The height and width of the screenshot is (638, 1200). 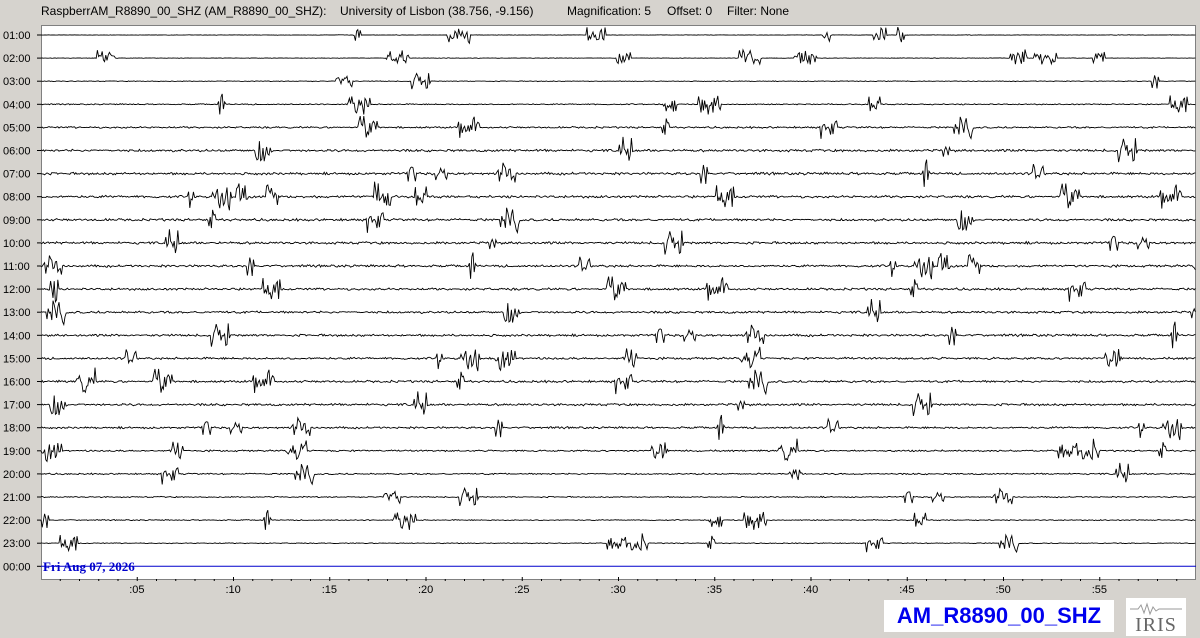 What do you see at coordinates (17, 336) in the screenshot?
I see `hour-label: 14:00` at bounding box center [17, 336].